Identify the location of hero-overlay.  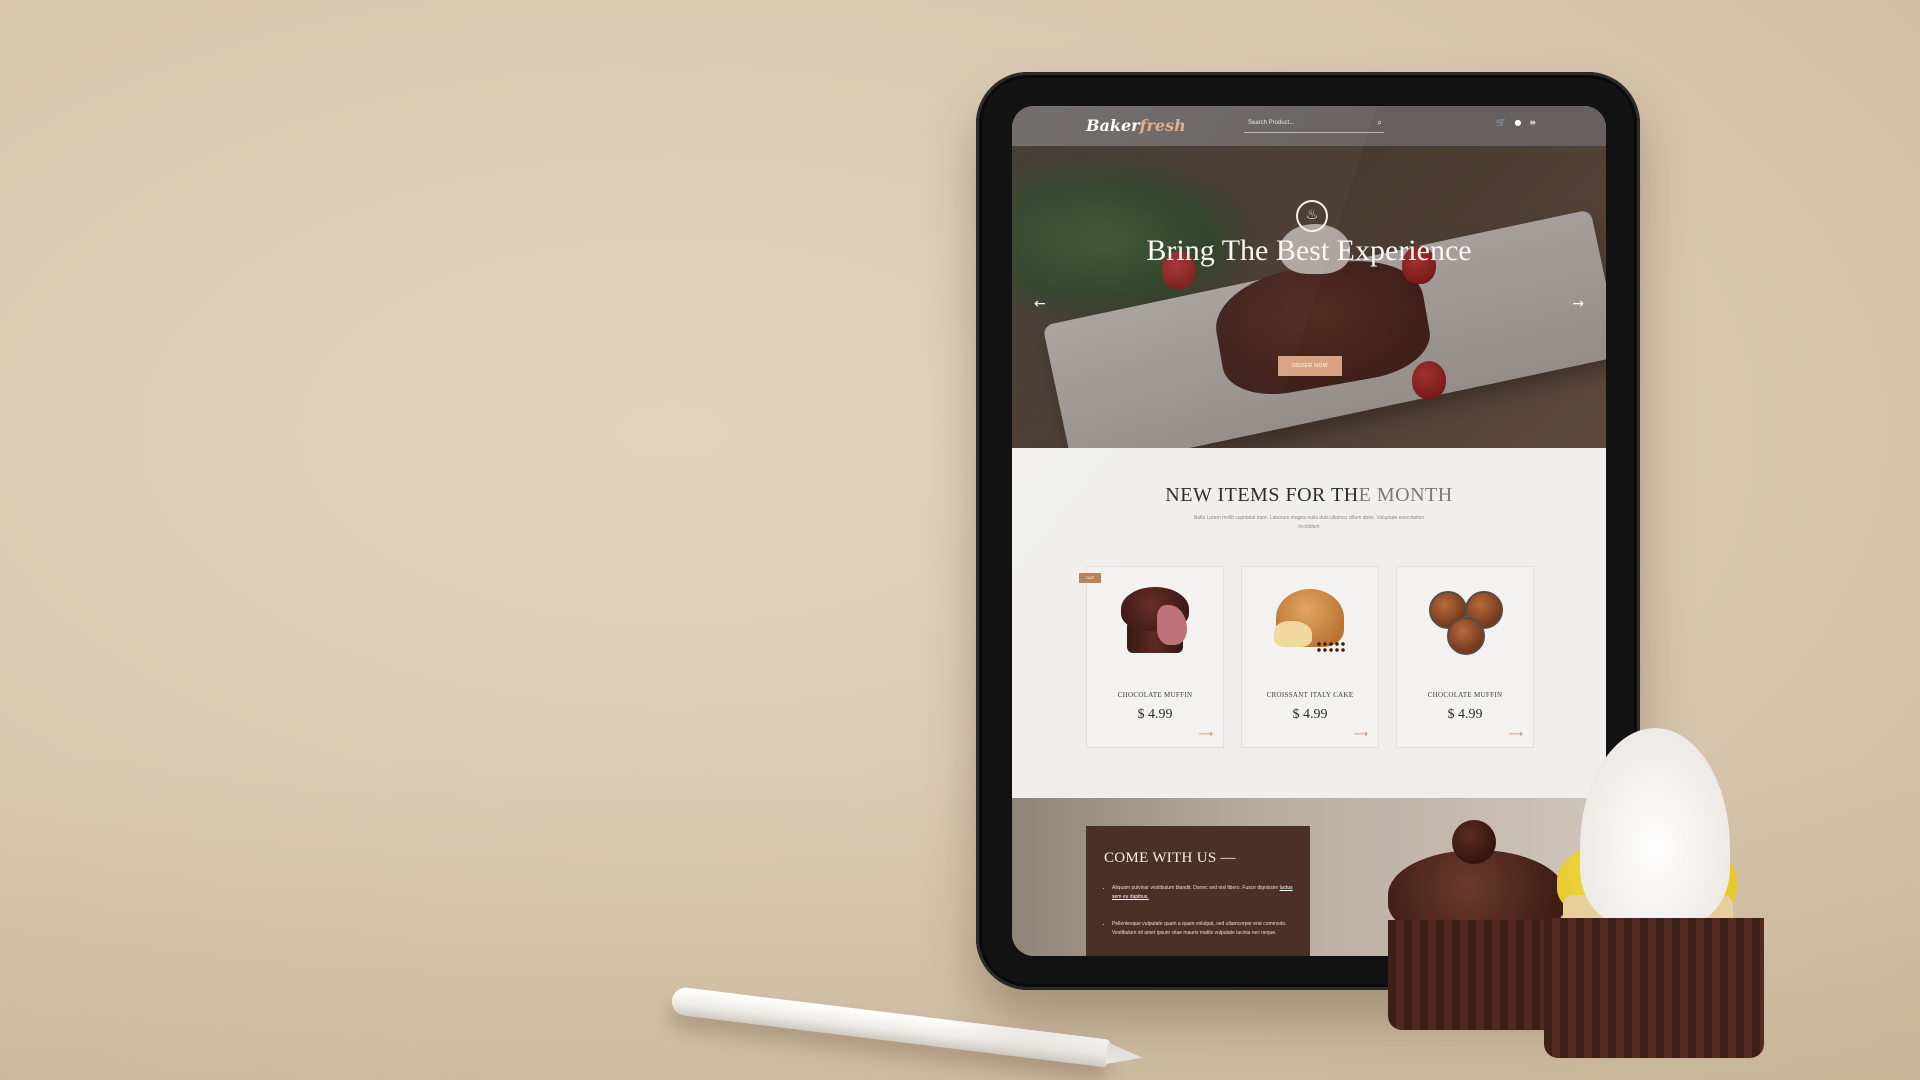
(1309, 297).